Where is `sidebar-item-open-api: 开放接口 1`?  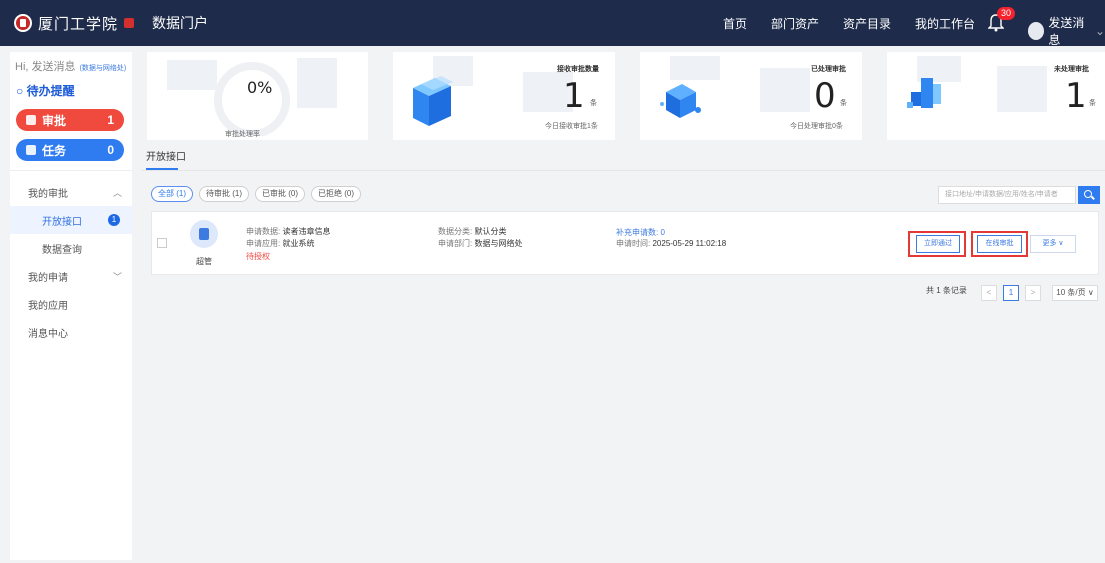 sidebar-item-open-api: 开放接口 1 is located at coordinates (71, 220).